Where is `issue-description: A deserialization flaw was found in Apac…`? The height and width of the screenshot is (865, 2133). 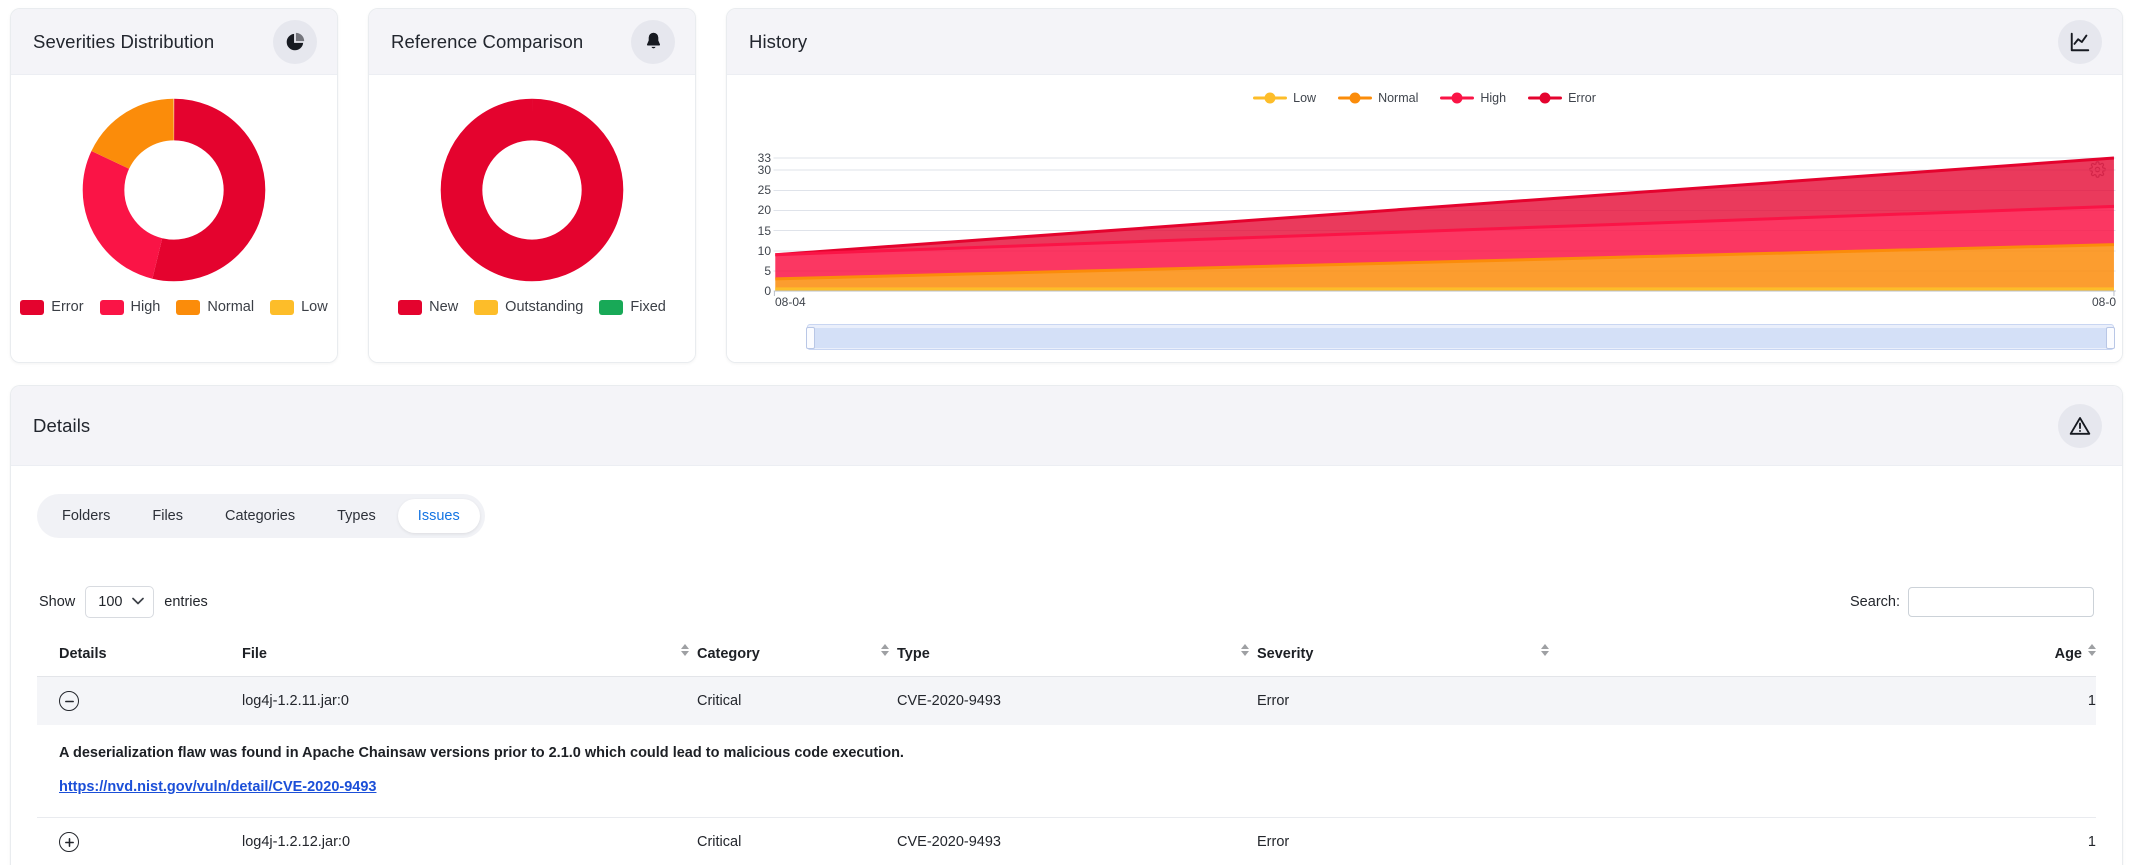
issue-description: A deserialization flaw was found in Apac… is located at coordinates (481, 753).